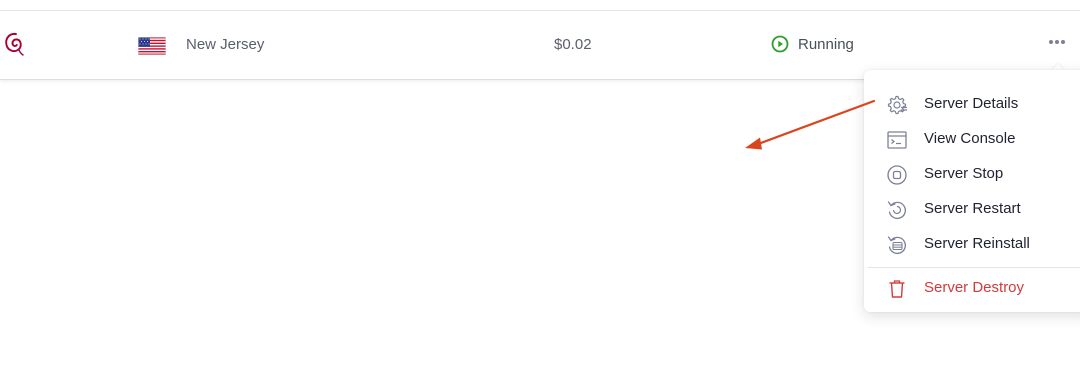 The width and height of the screenshot is (1080, 369). What do you see at coordinates (964, 173) in the screenshot?
I see `menu-item-label: Server Stop` at bounding box center [964, 173].